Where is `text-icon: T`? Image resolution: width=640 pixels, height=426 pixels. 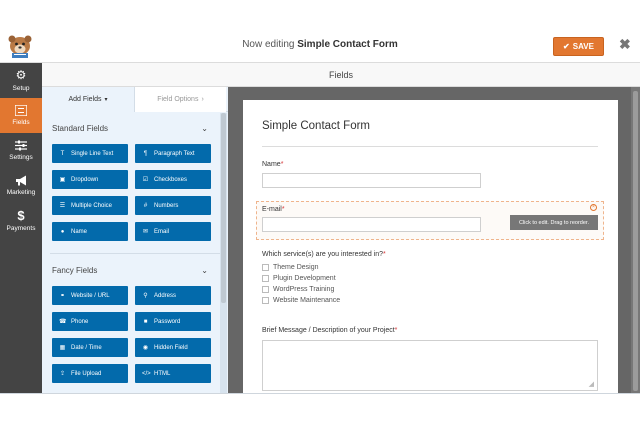
text-icon: T is located at coordinates (62, 153).